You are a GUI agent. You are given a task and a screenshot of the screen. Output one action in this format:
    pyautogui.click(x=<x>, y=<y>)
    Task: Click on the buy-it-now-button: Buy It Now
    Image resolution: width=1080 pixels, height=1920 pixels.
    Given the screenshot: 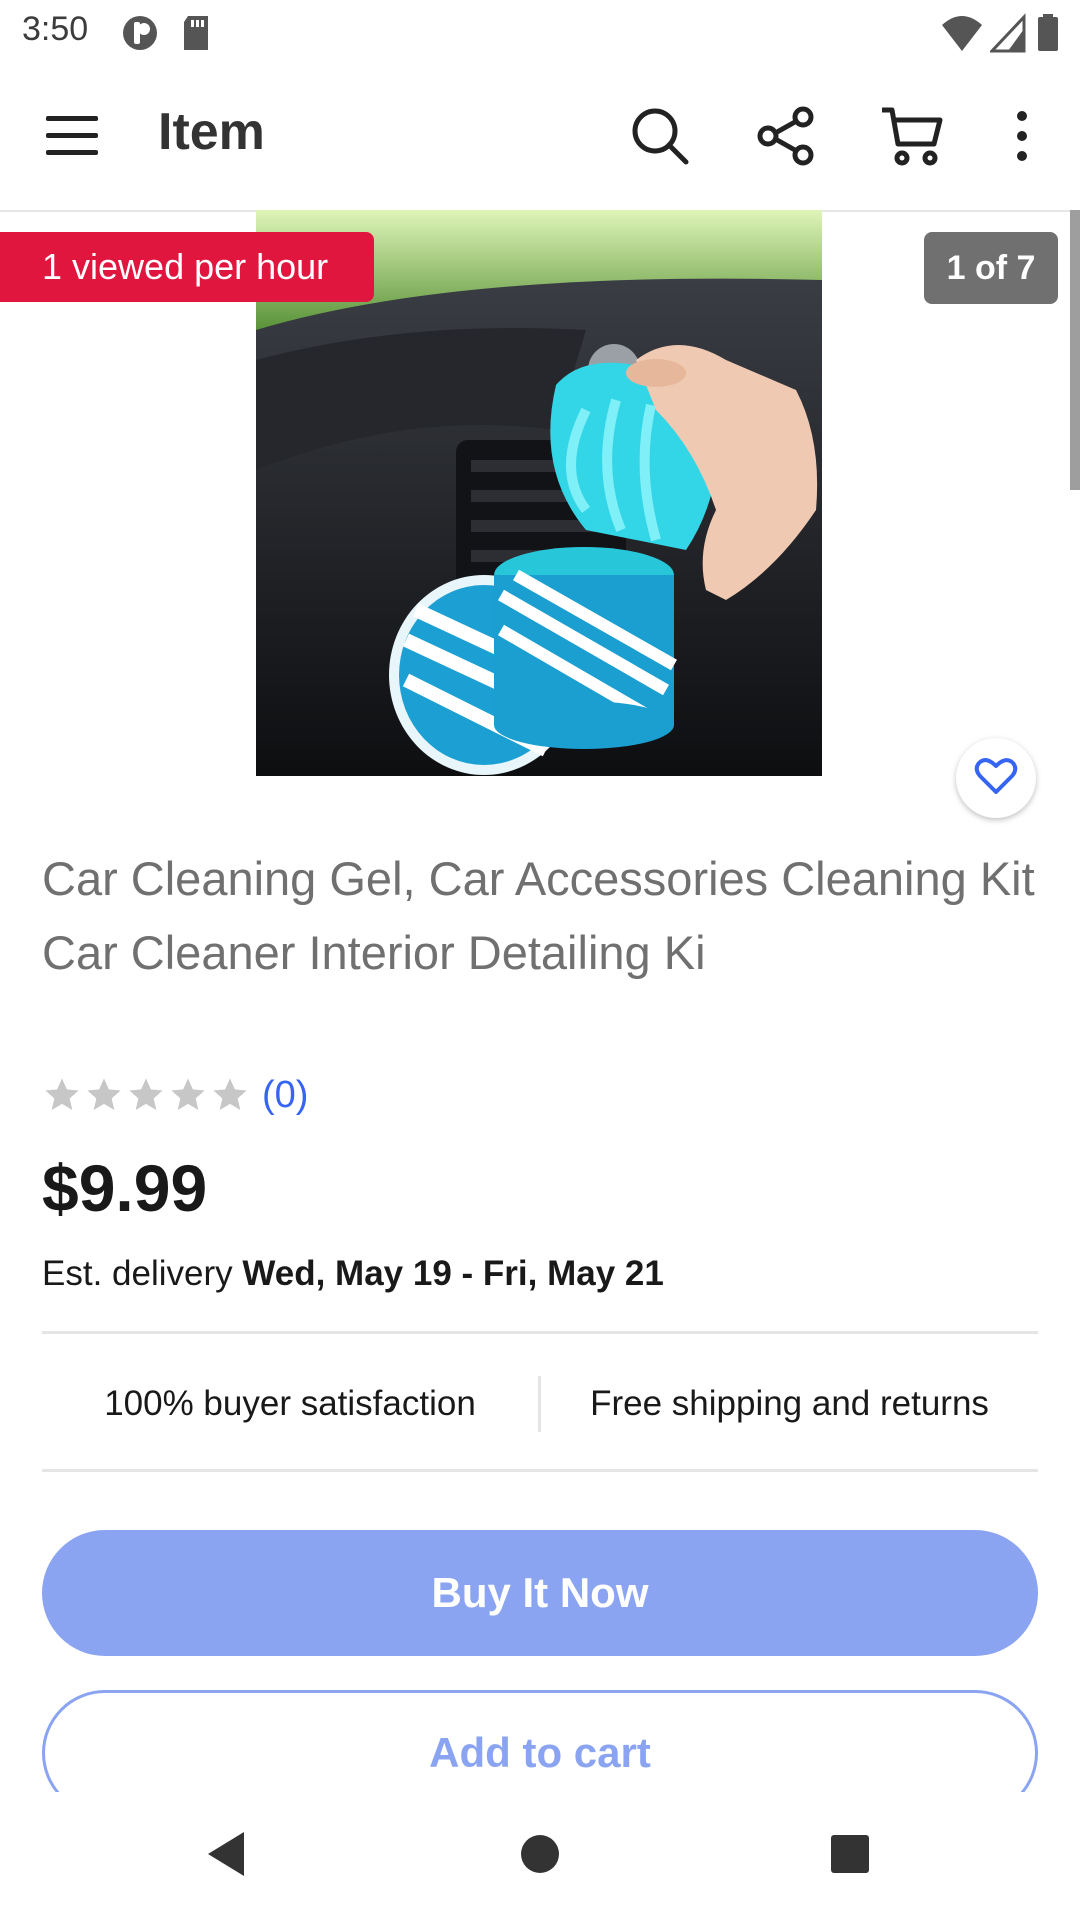 What is the action you would take?
    pyautogui.click(x=540, y=1593)
    